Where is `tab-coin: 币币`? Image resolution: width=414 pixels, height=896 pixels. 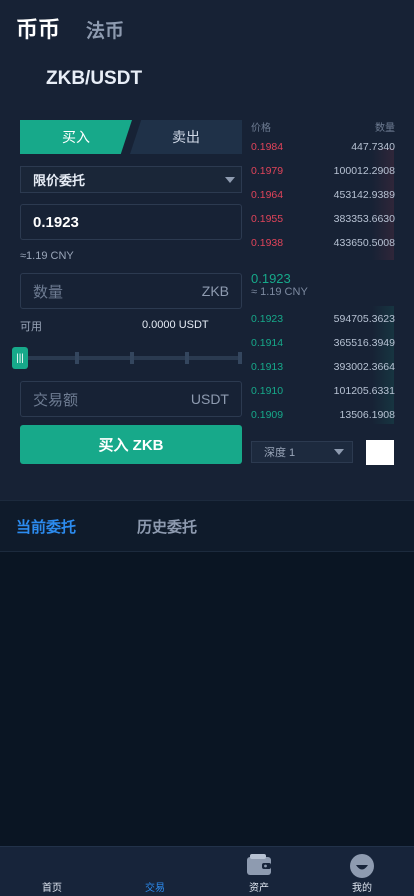 tab-coin: 币币 is located at coordinates (38, 28).